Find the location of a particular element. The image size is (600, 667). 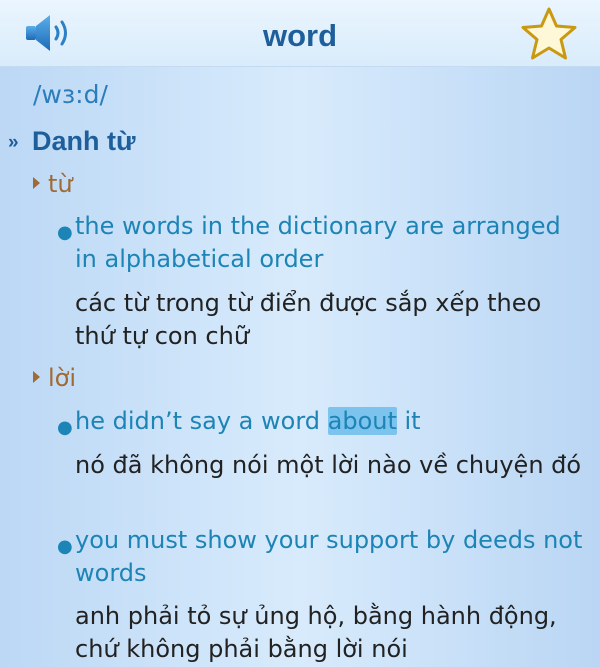

example-text-after: it is located at coordinates (408, 421).